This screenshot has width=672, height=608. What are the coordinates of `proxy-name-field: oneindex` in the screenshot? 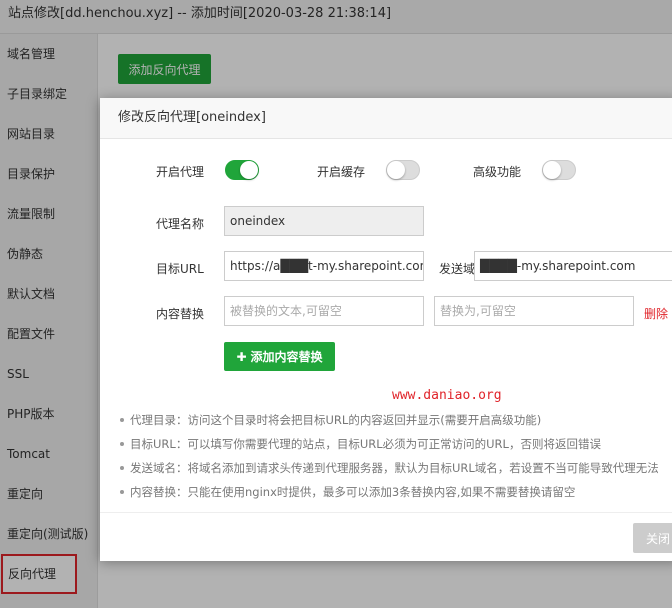 It's located at (324, 221).